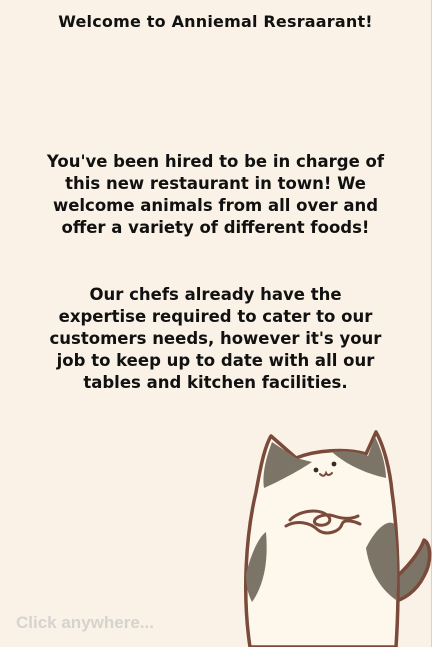 The height and width of the screenshot is (647, 432). Describe the element at coordinates (215, 294) in the screenshot. I see `details-line: Our chefs already have the` at that location.